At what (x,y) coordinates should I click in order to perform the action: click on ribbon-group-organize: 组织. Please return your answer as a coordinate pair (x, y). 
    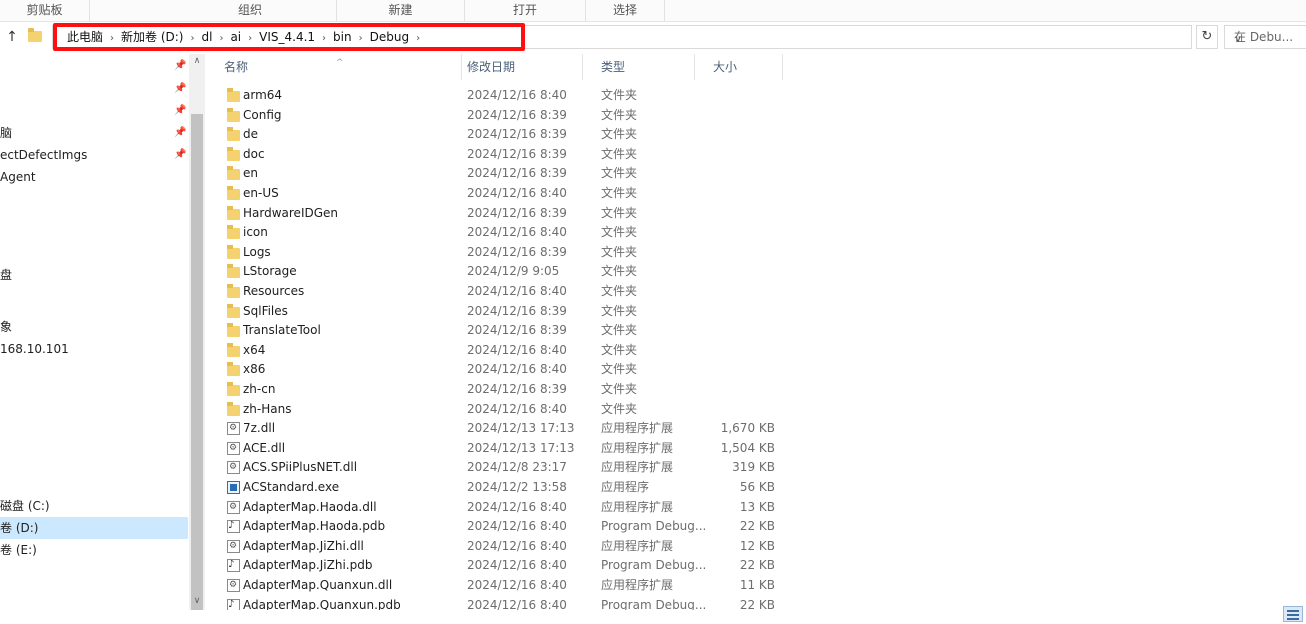
    Looking at the image, I should click on (250, 10).